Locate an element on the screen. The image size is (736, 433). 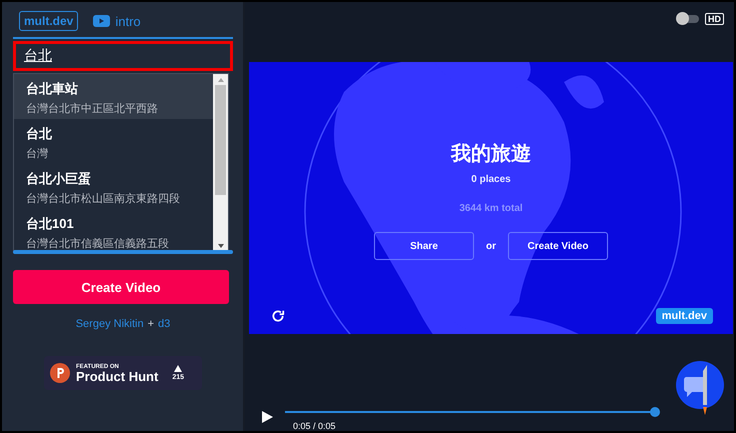
suggestion-item: 台北小巨蛋 台灣台北市松山區南京東路四段 is located at coordinates (113, 186).